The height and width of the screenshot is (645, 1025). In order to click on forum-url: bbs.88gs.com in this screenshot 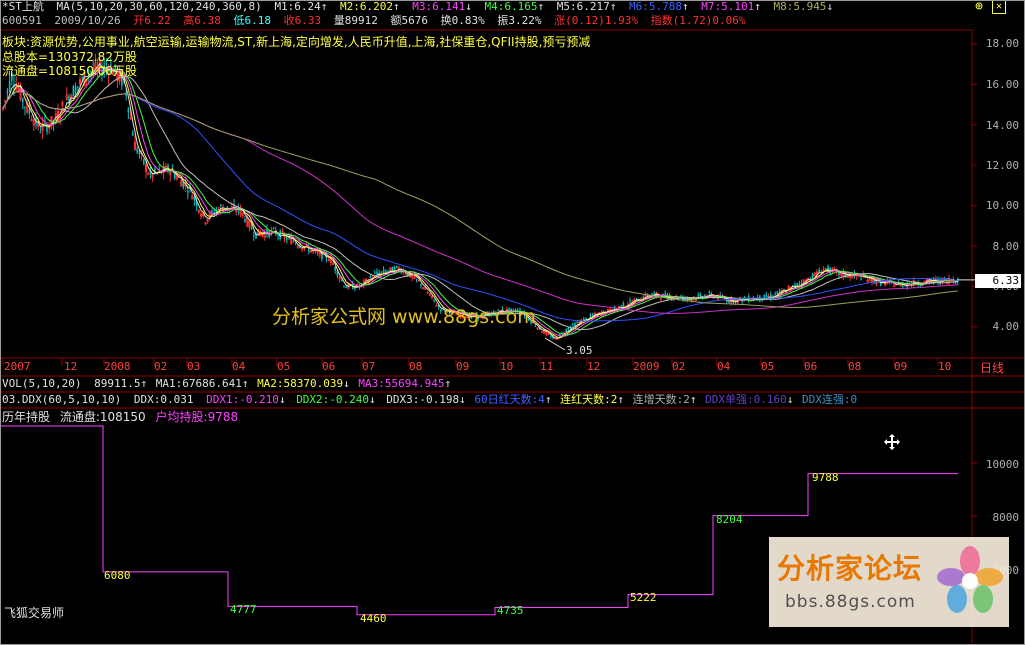, I will do `click(850, 602)`.